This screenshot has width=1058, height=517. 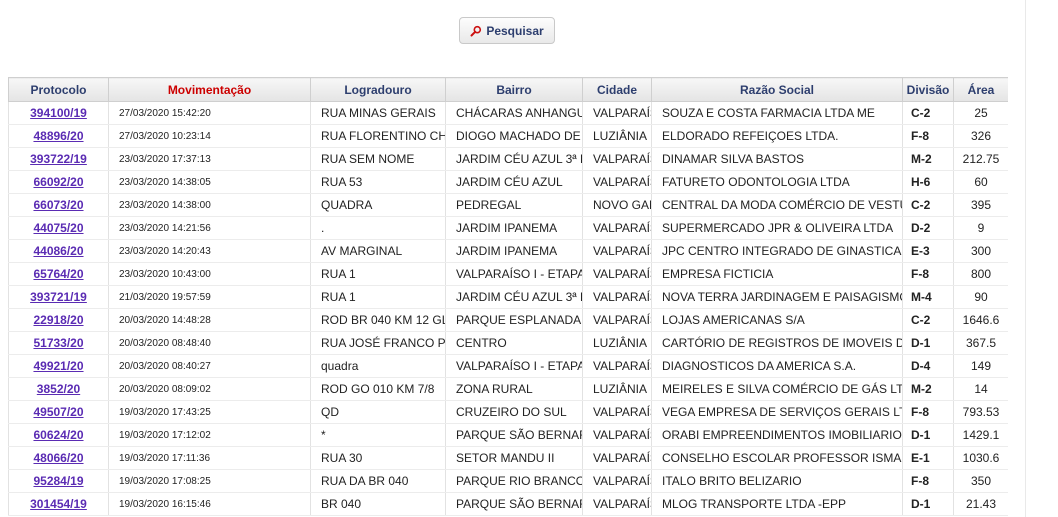 What do you see at coordinates (58, 366) in the screenshot?
I see `protocolo-link: 49921/20` at bounding box center [58, 366].